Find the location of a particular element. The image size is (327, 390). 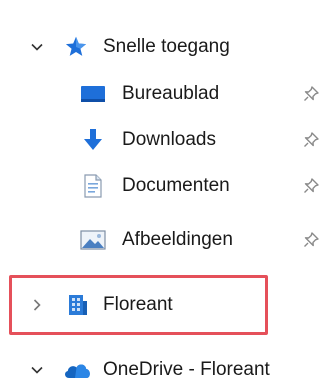

tree-item-label: Floreant is located at coordinates (138, 304).